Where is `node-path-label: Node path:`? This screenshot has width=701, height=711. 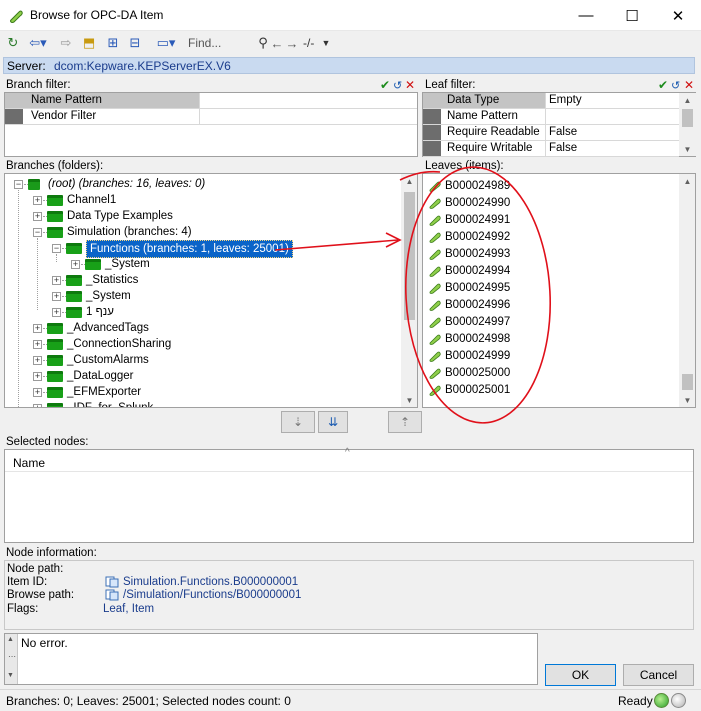 node-path-label: Node path: is located at coordinates (35, 569).